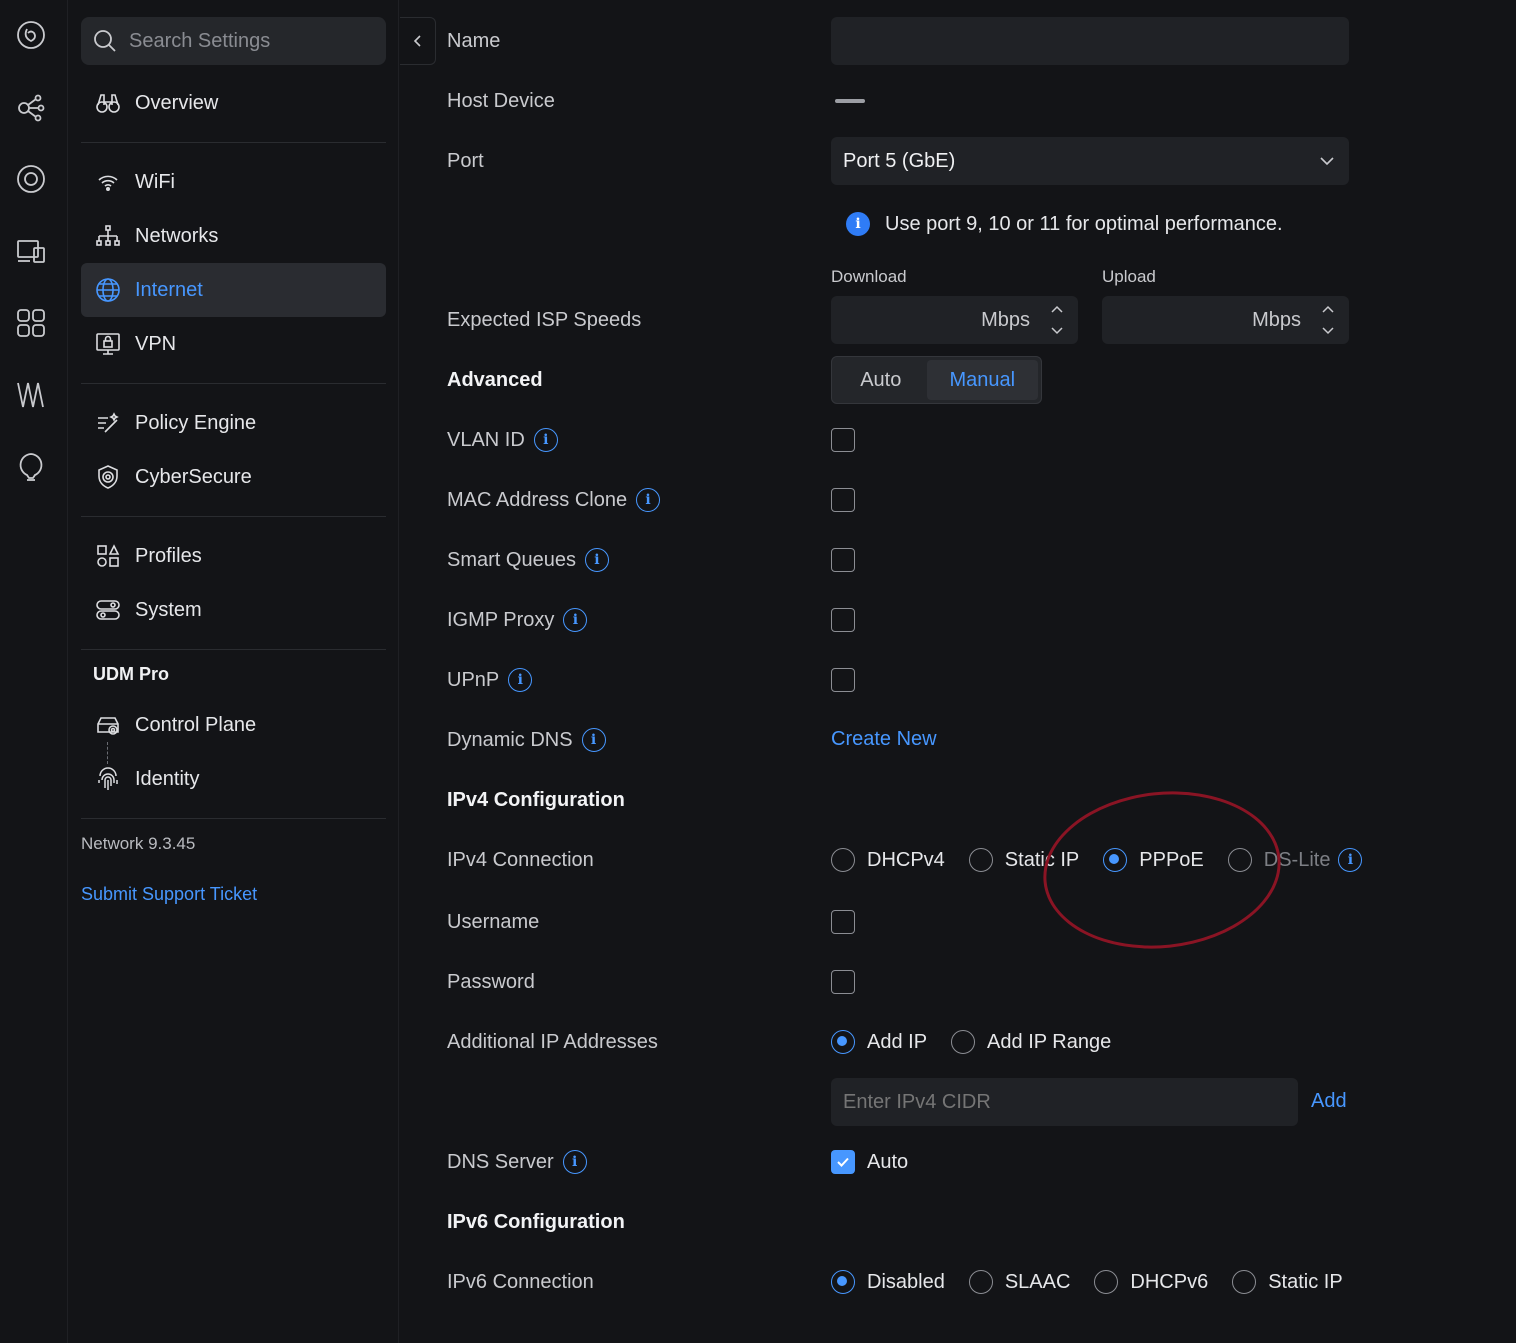  I want to click on mac-clone-checkbox, so click(843, 500).